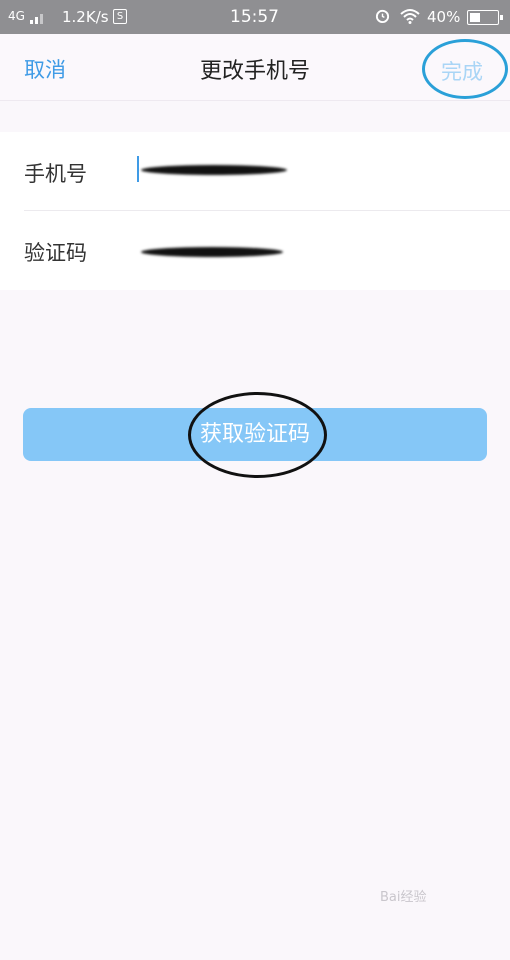 Image resolution: width=510 pixels, height=960 pixels. I want to click on battery-icon, so click(485, 17).